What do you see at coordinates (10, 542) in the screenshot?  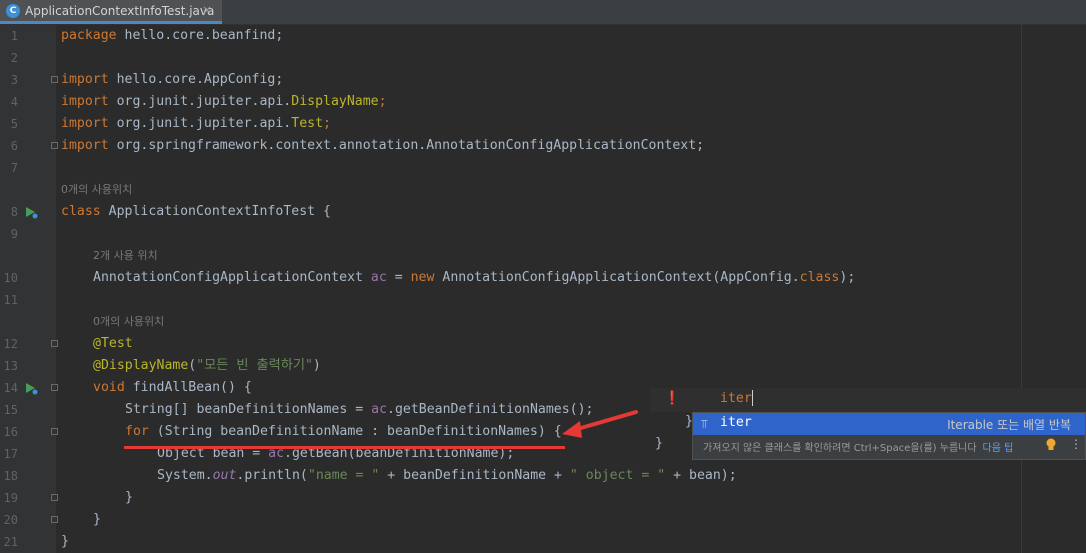 I see `line-number: 21` at bounding box center [10, 542].